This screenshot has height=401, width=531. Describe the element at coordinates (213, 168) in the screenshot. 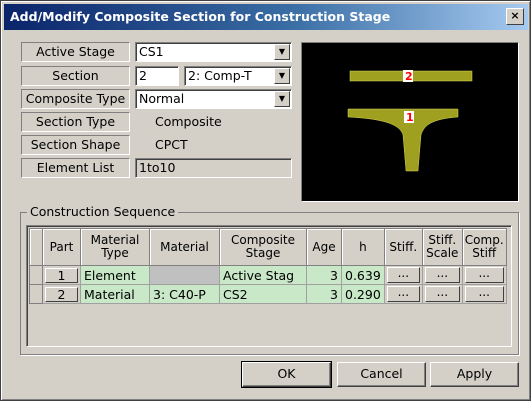

I see `element-list-input: 1to10` at that location.